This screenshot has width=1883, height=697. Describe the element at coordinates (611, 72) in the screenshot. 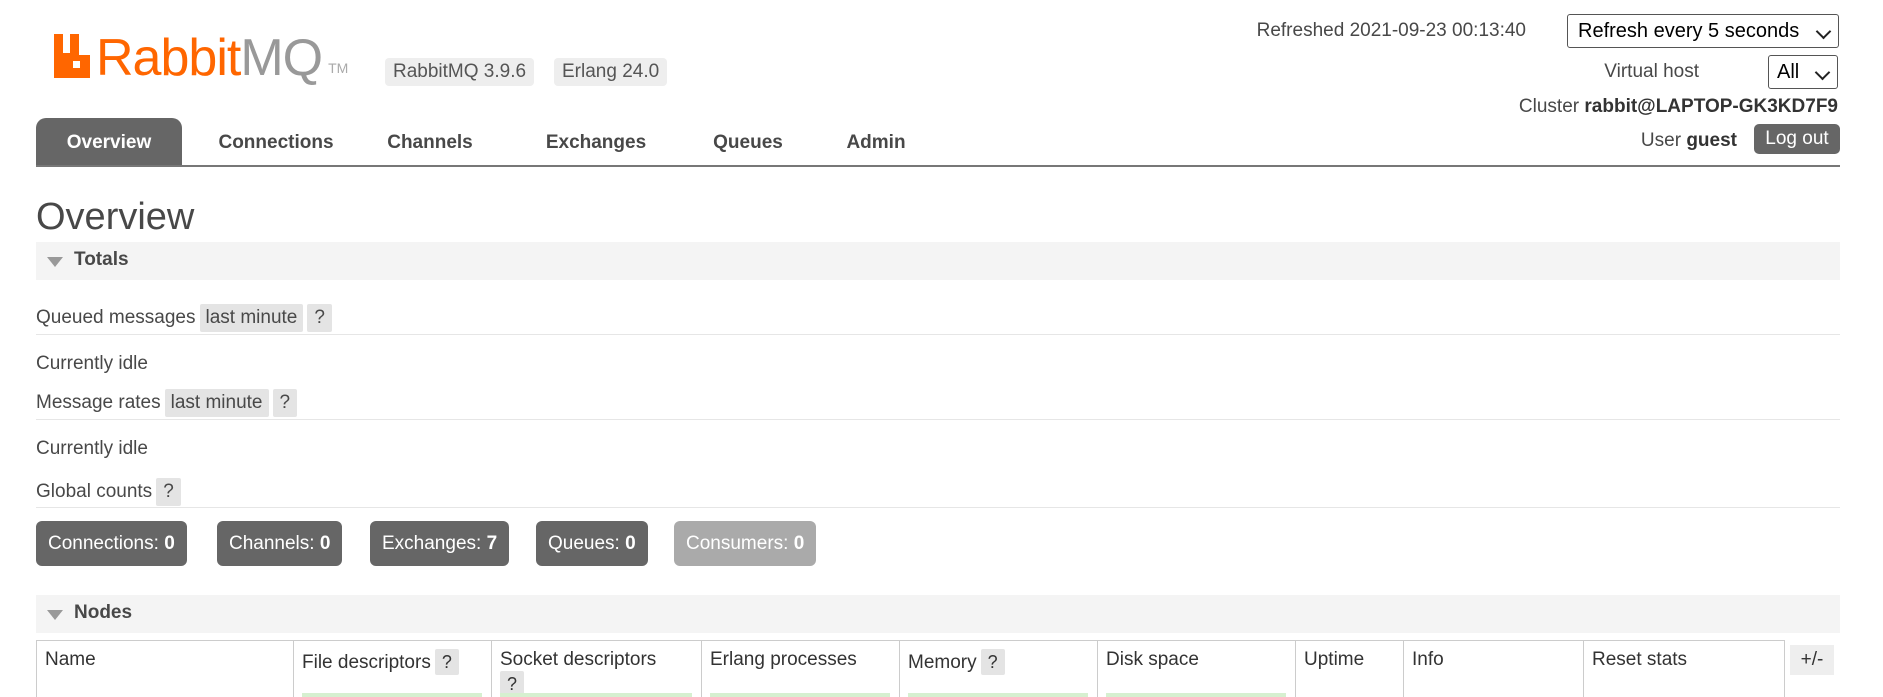

I see `erlang-version-badge: Erlang 24.0` at that location.